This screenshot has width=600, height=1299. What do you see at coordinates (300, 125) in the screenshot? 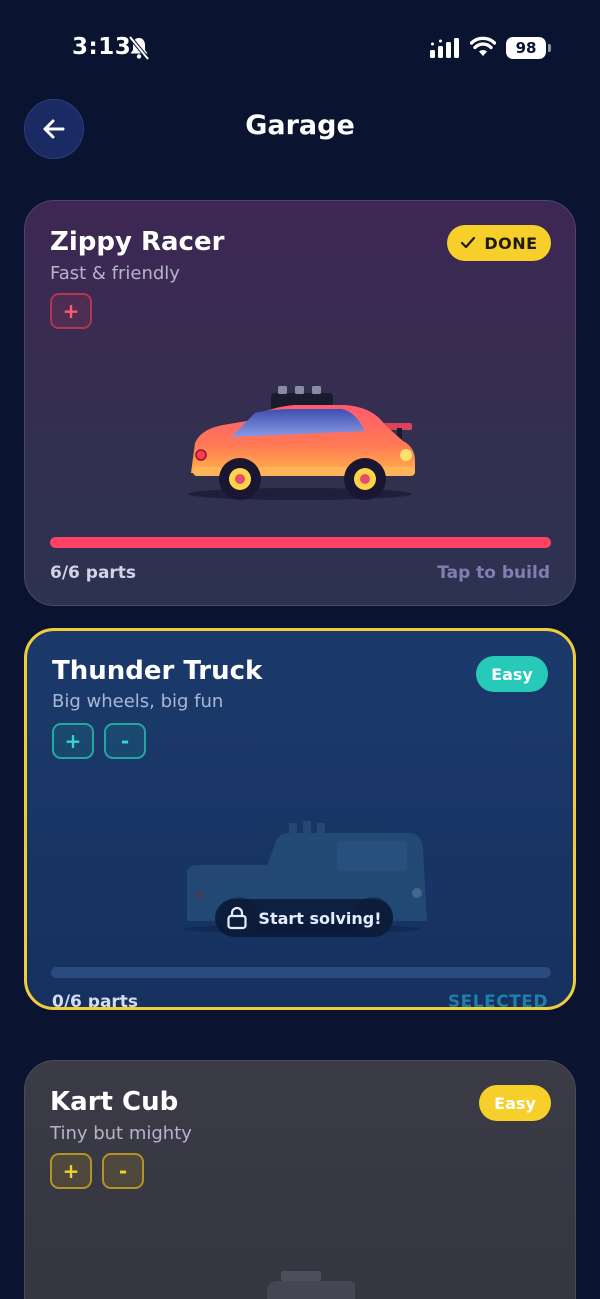
I see `page-title: Garage` at bounding box center [300, 125].